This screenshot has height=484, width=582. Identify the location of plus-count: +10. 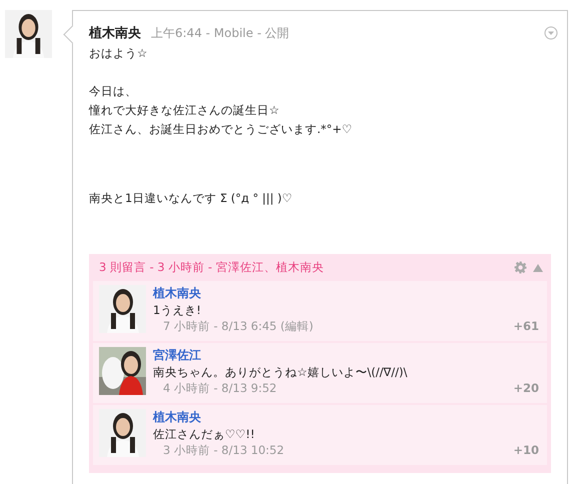
(526, 450).